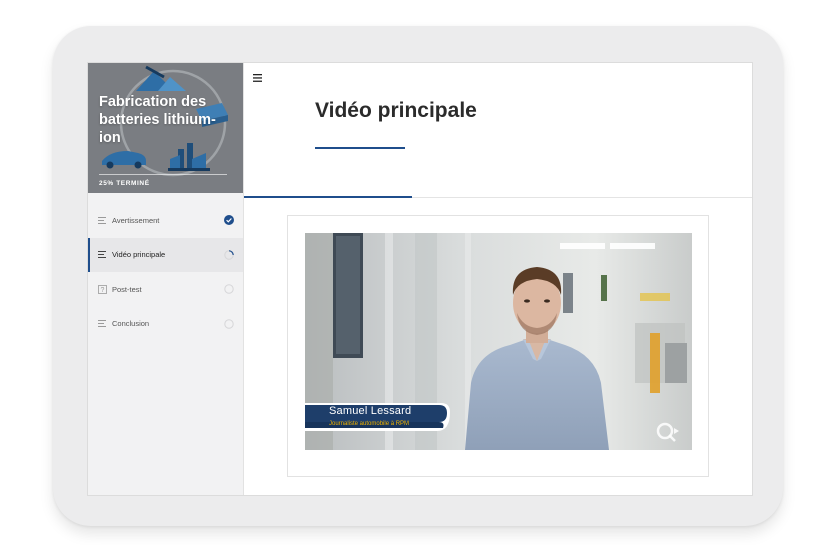 The width and height of the screenshot is (836, 545). I want to click on q-logo-icon, so click(667, 432).